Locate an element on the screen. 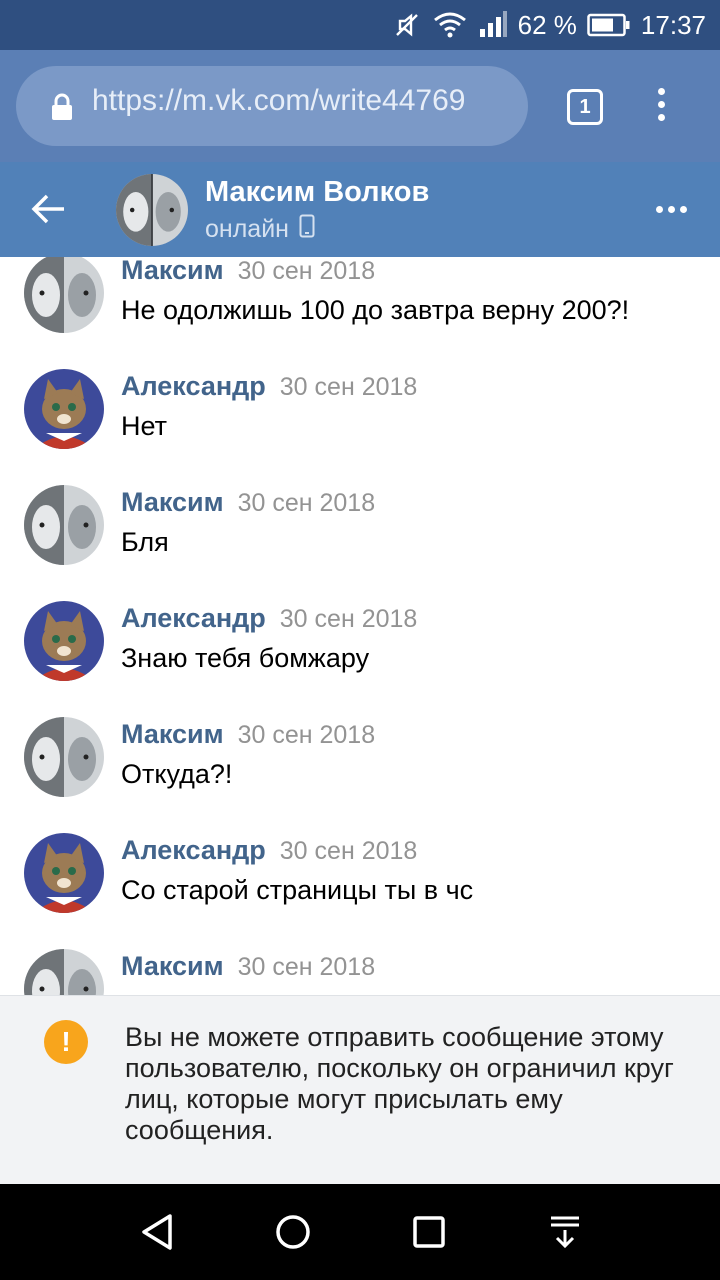 This screenshot has width=720, height=1280. signal-icon is located at coordinates (493, 25).